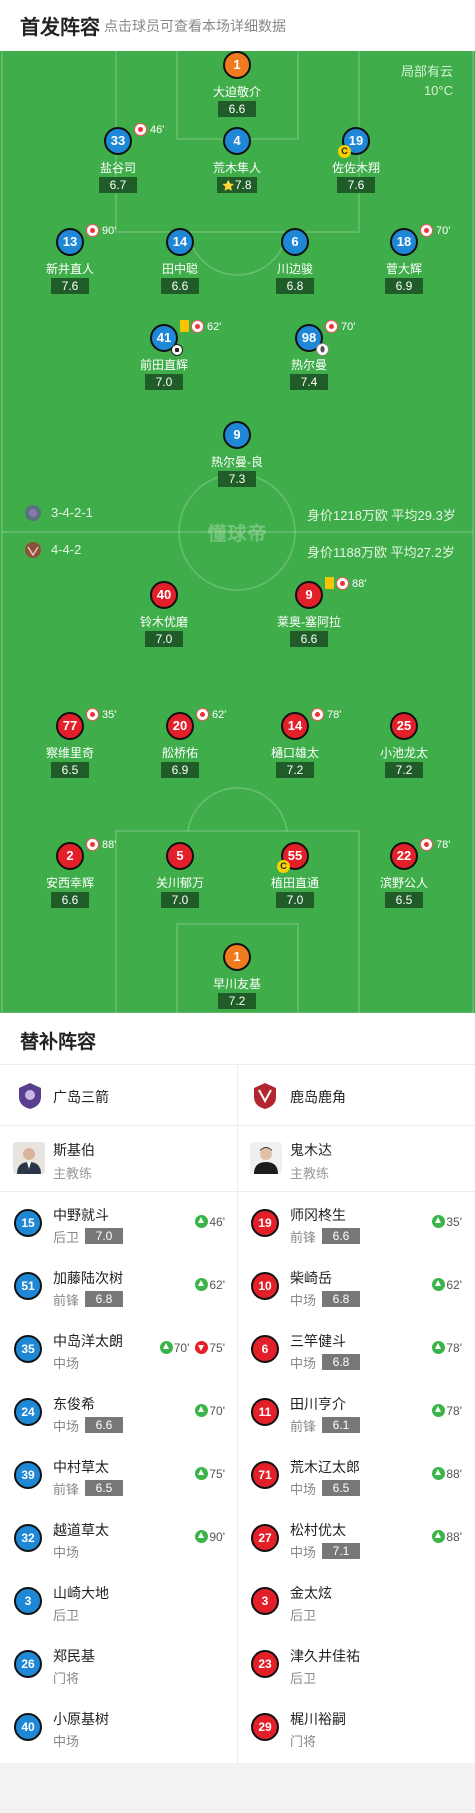  I want to click on home-sub-row: 39 中村草太 前锋 6.5 75', so click(118, 1475).